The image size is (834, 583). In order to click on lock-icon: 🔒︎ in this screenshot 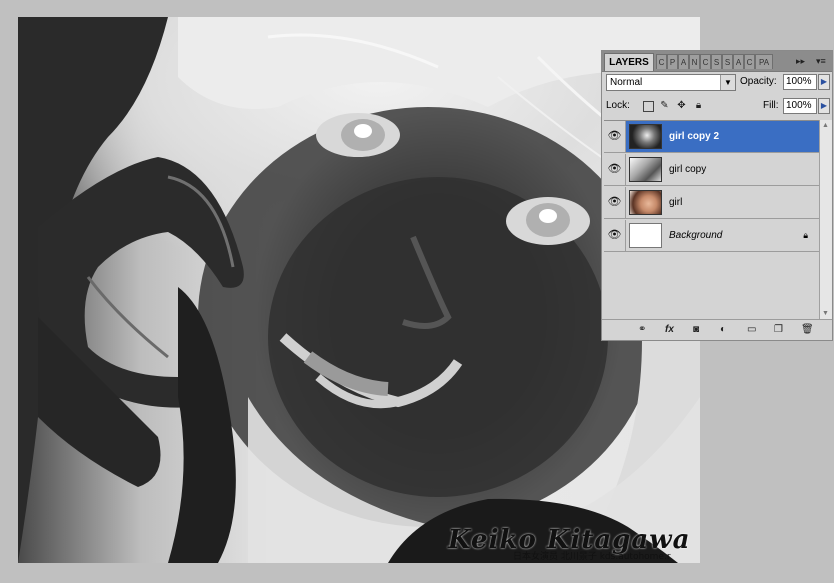, I will do `click(805, 235)`.